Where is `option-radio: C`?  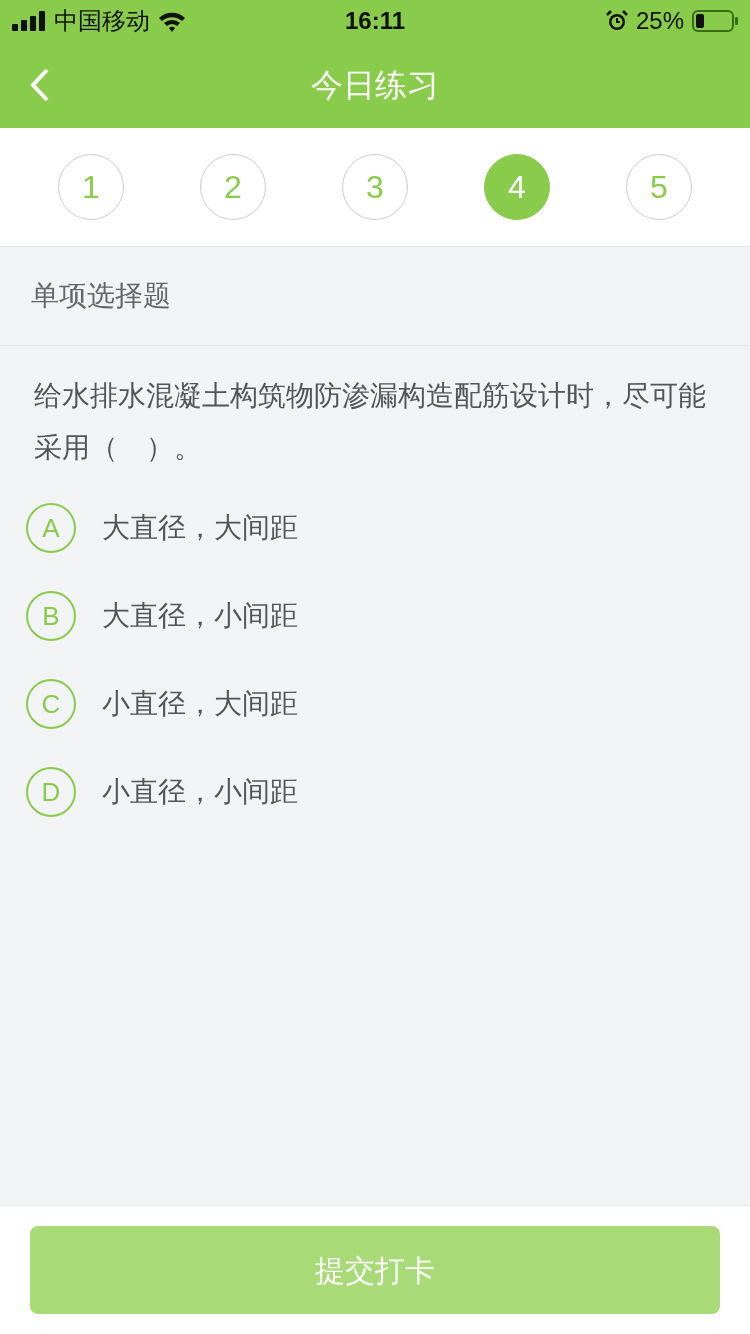 option-radio: C is located at coordinates (51, 704).